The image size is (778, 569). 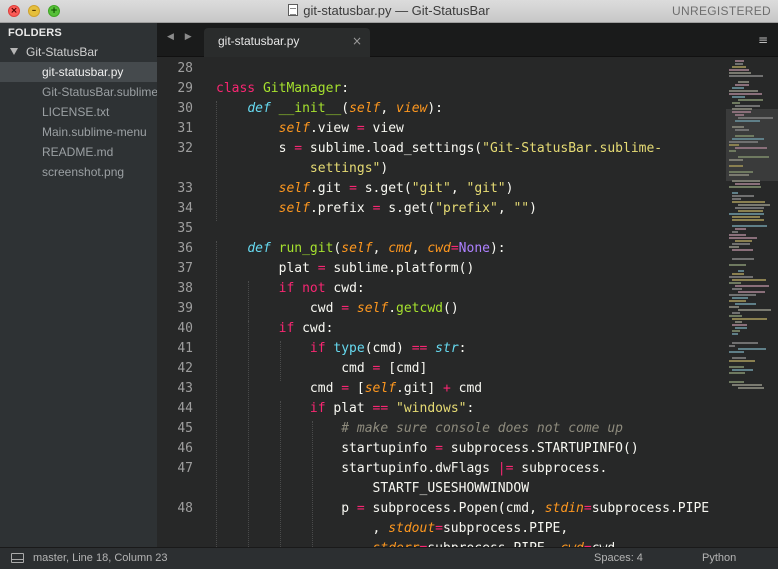 I want to click on code-line: # make sure console does not come up, so click(x=419, y=428).